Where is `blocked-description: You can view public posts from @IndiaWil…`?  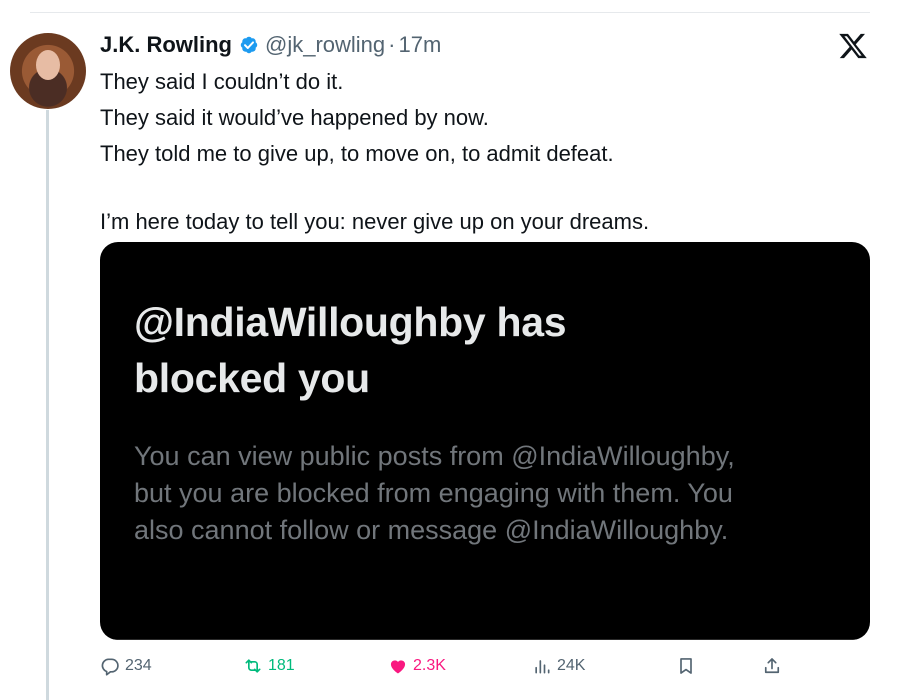 blocked-description: You can view public posts from @IndiaWil… is located at coordinates (494, 493).